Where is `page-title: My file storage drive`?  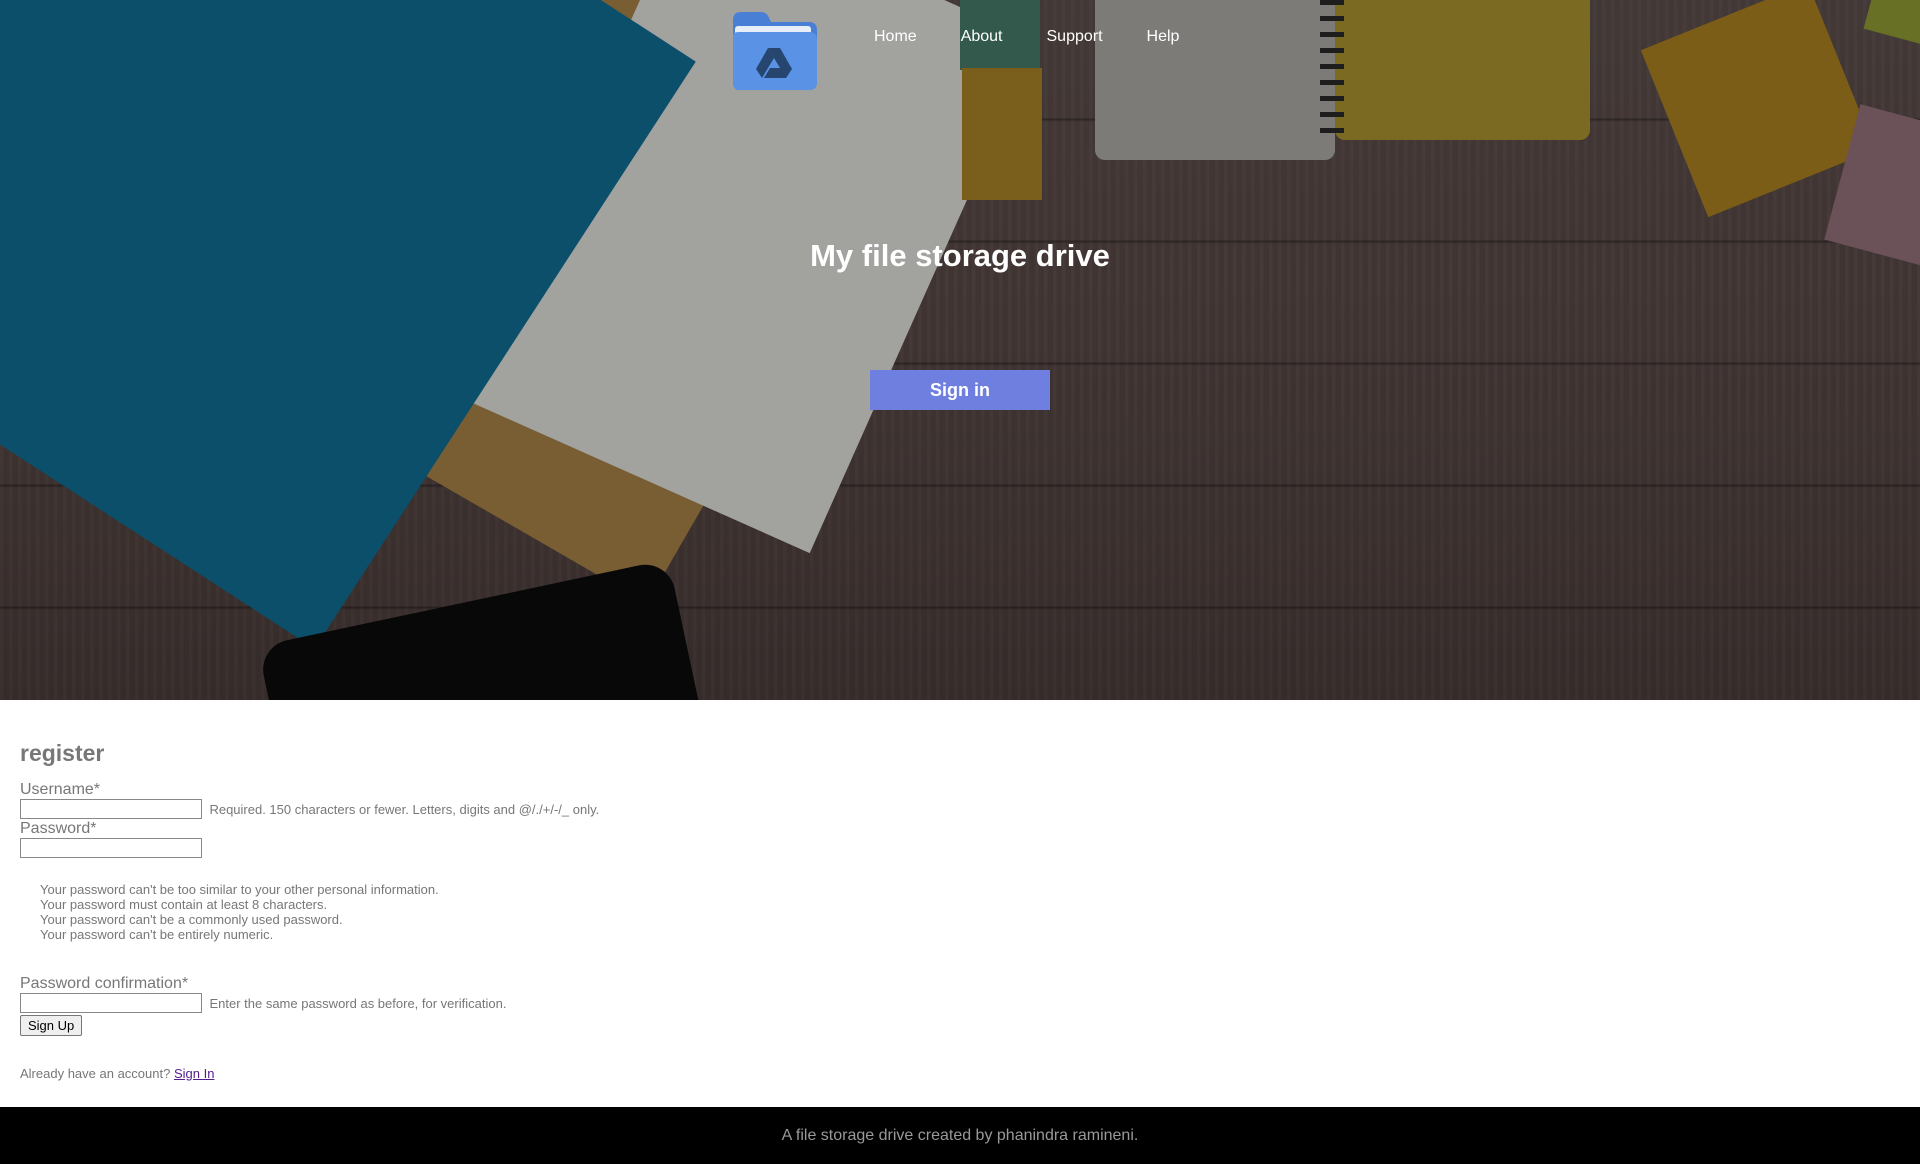
page-title: My file storage drive is located at coordinates (960, 255).